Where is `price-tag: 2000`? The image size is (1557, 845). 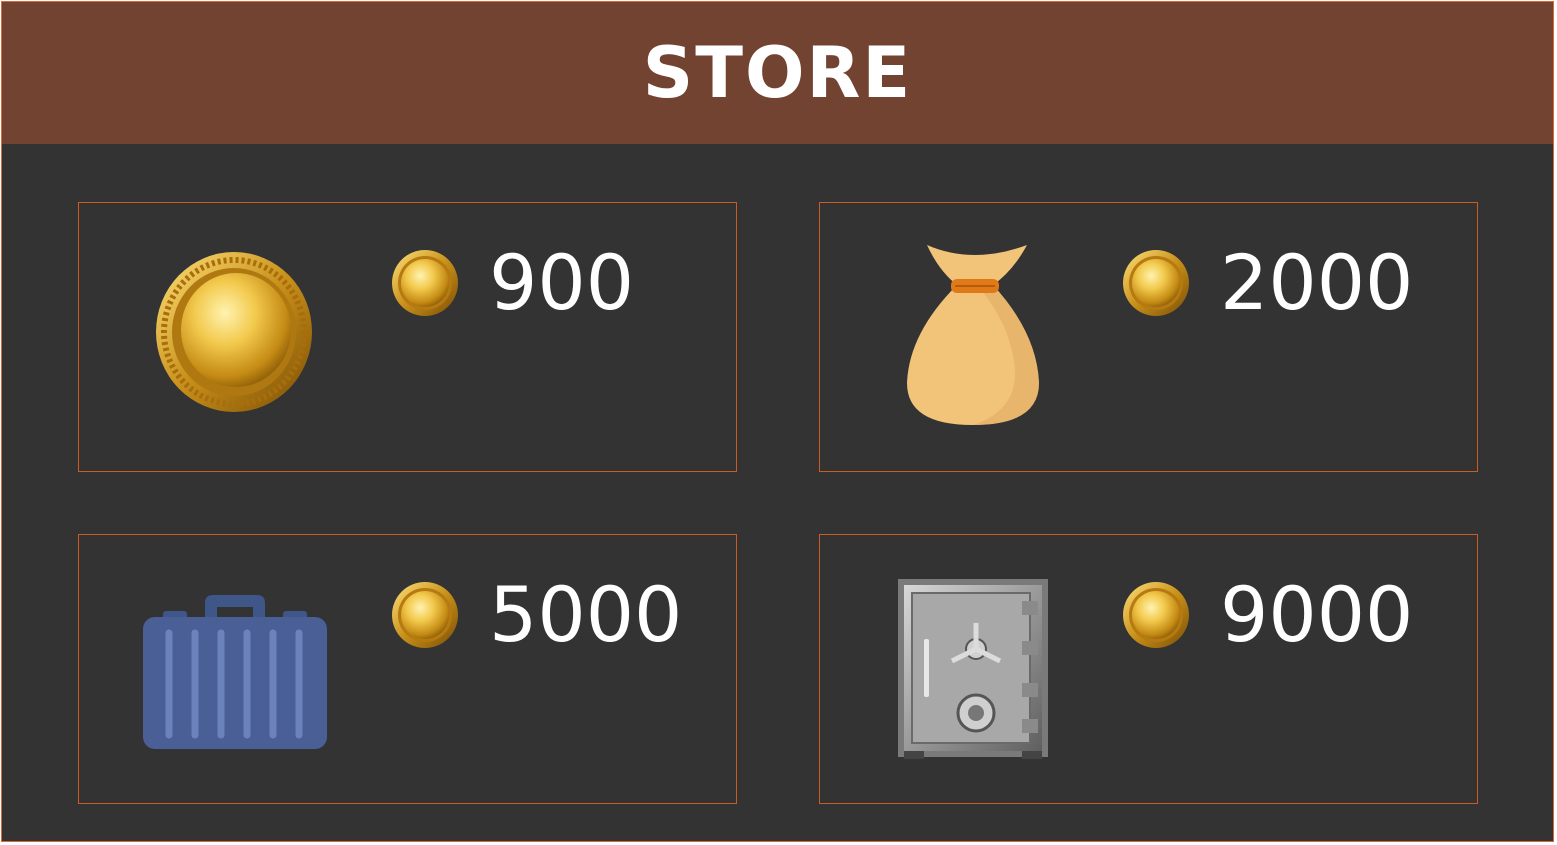
price-tag: 2000 is located at coordinates (1267, 283).